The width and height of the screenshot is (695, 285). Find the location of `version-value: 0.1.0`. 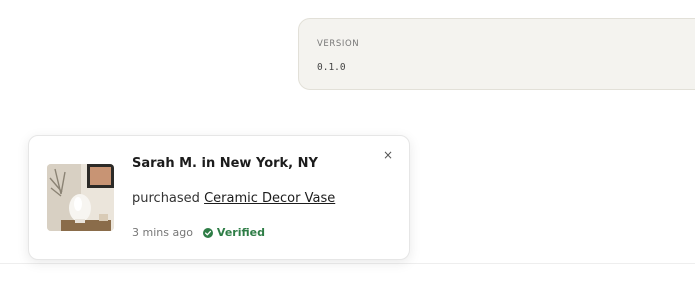

version-value: 0.1.0 is located at coordinates (331, 67).